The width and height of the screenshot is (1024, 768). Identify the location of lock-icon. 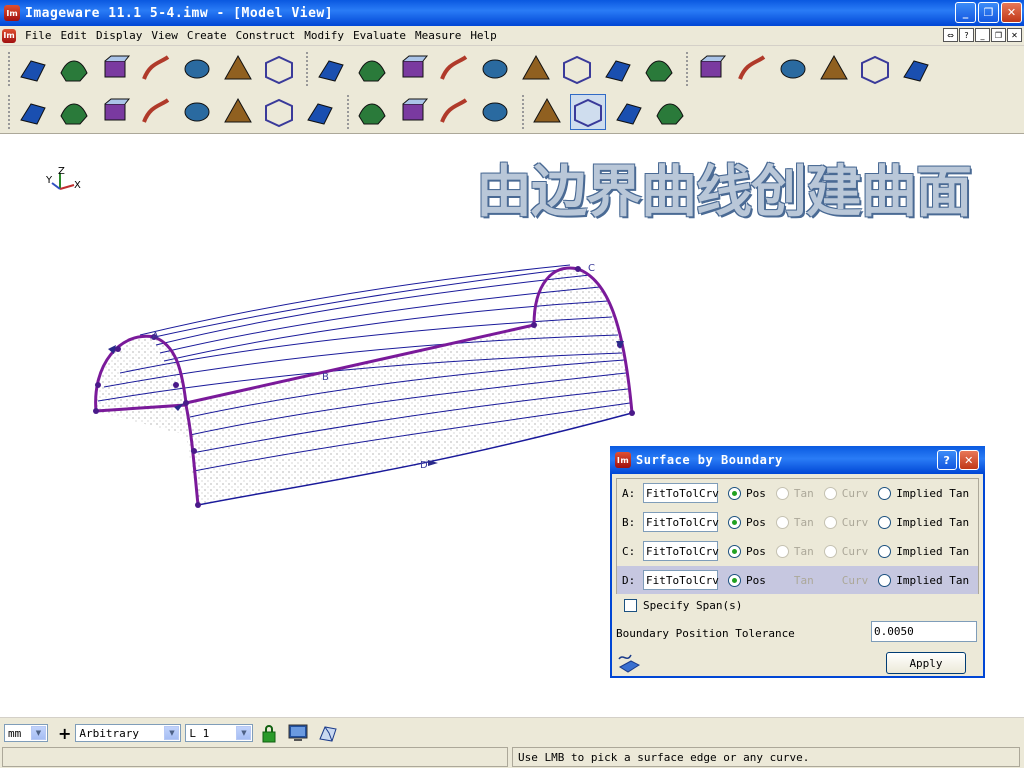
(269, 733).